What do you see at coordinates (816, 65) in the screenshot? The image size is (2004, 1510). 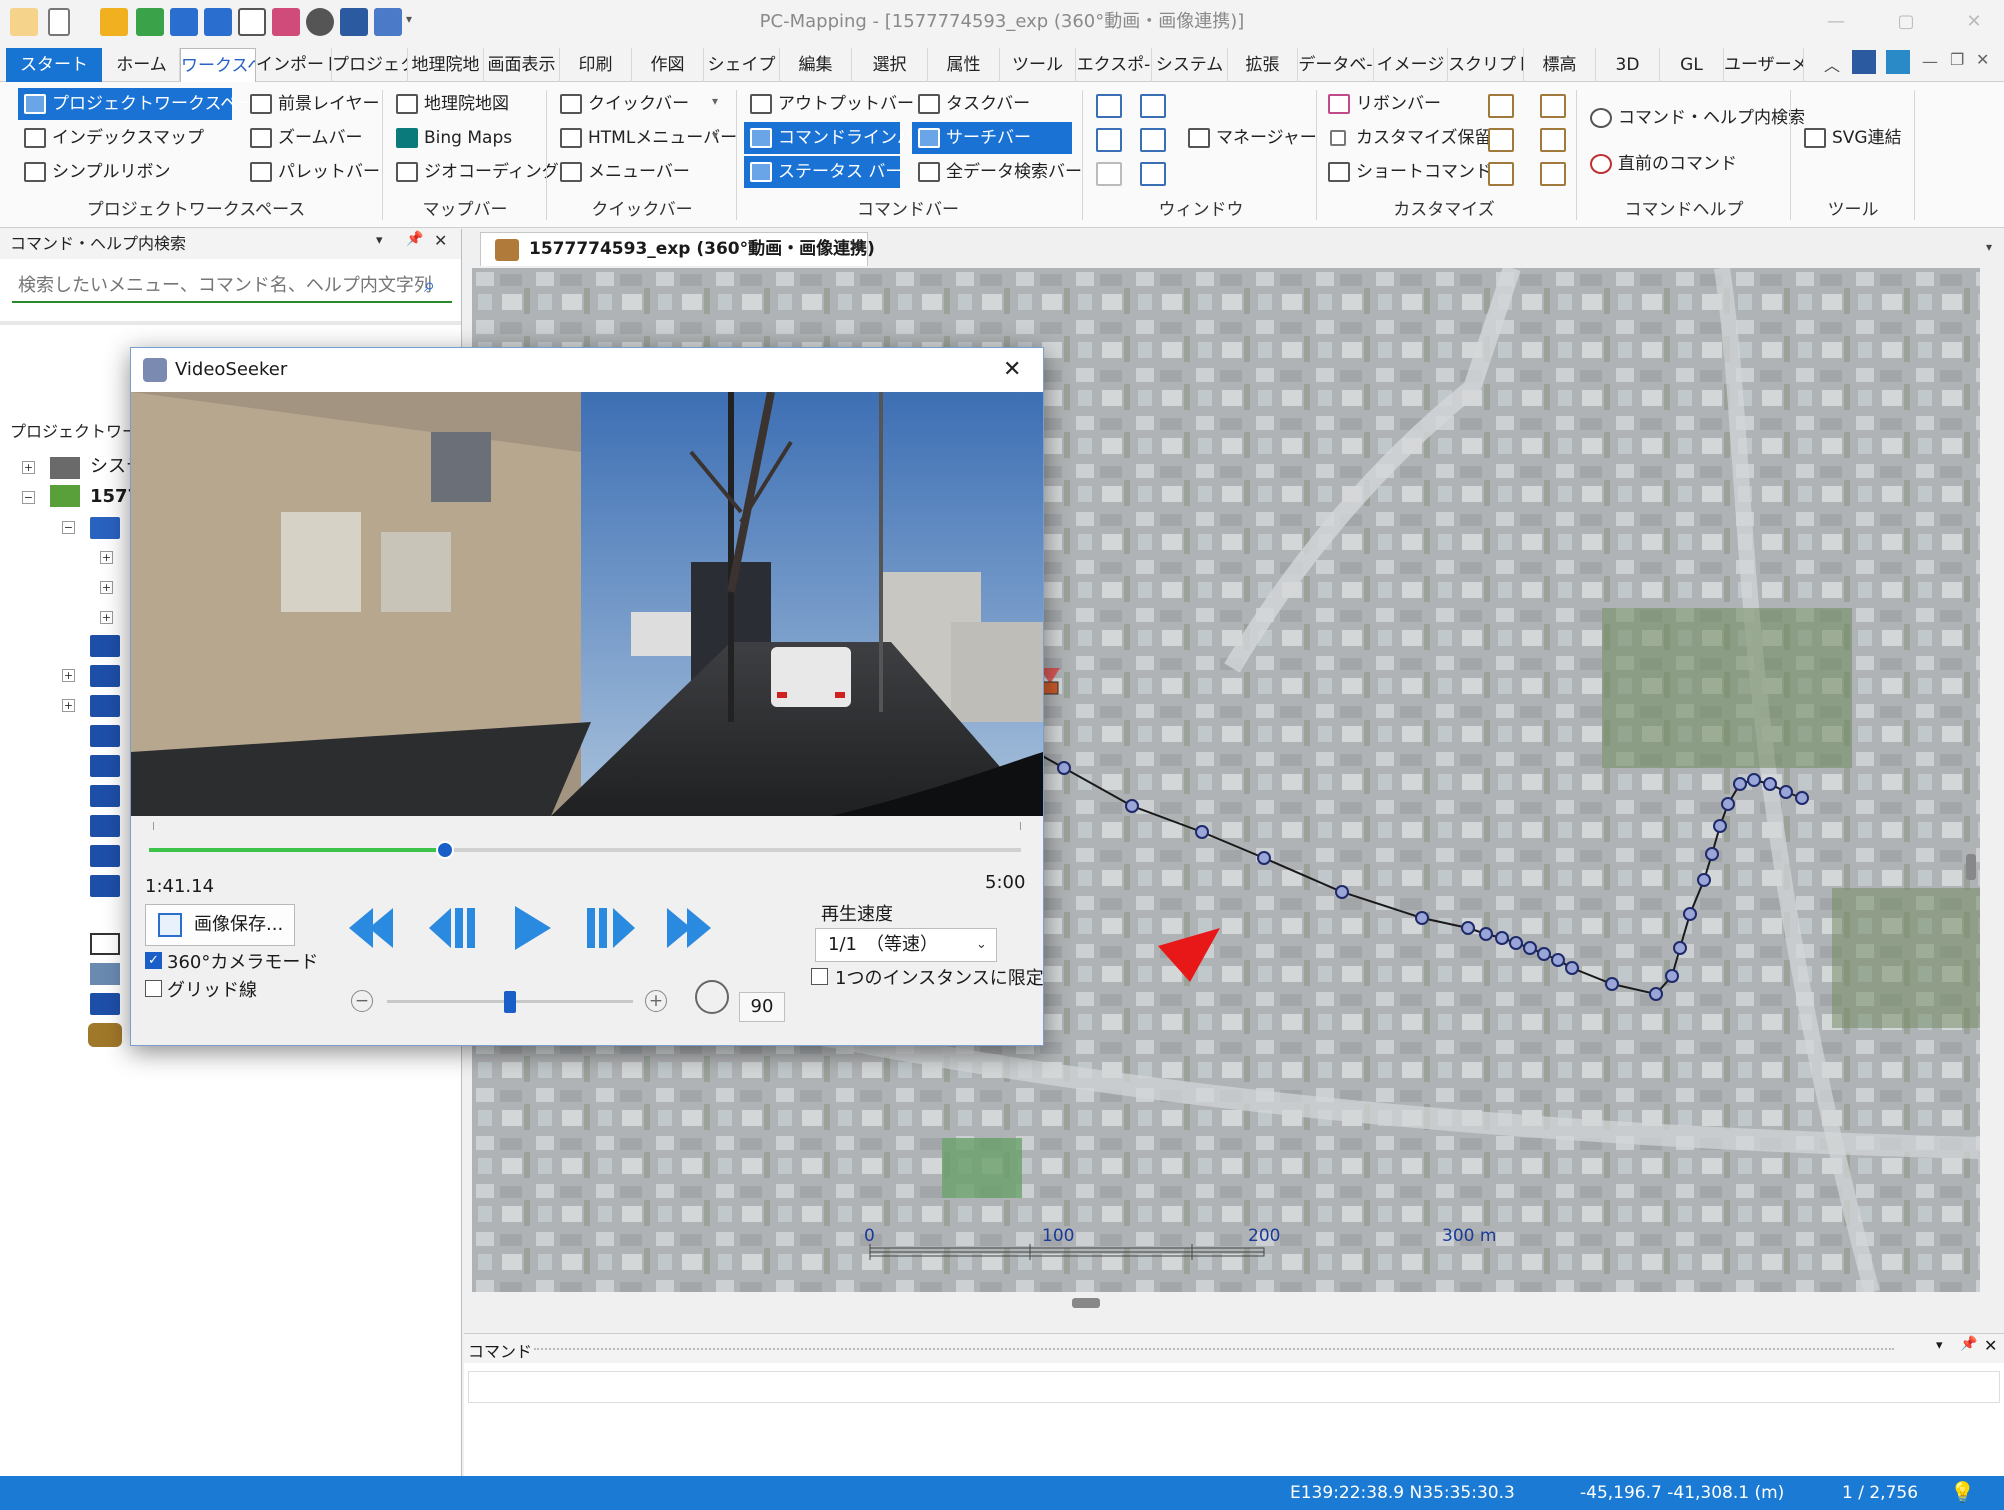 I see `tab-edit: 編集` at bounding box center [816, 65].